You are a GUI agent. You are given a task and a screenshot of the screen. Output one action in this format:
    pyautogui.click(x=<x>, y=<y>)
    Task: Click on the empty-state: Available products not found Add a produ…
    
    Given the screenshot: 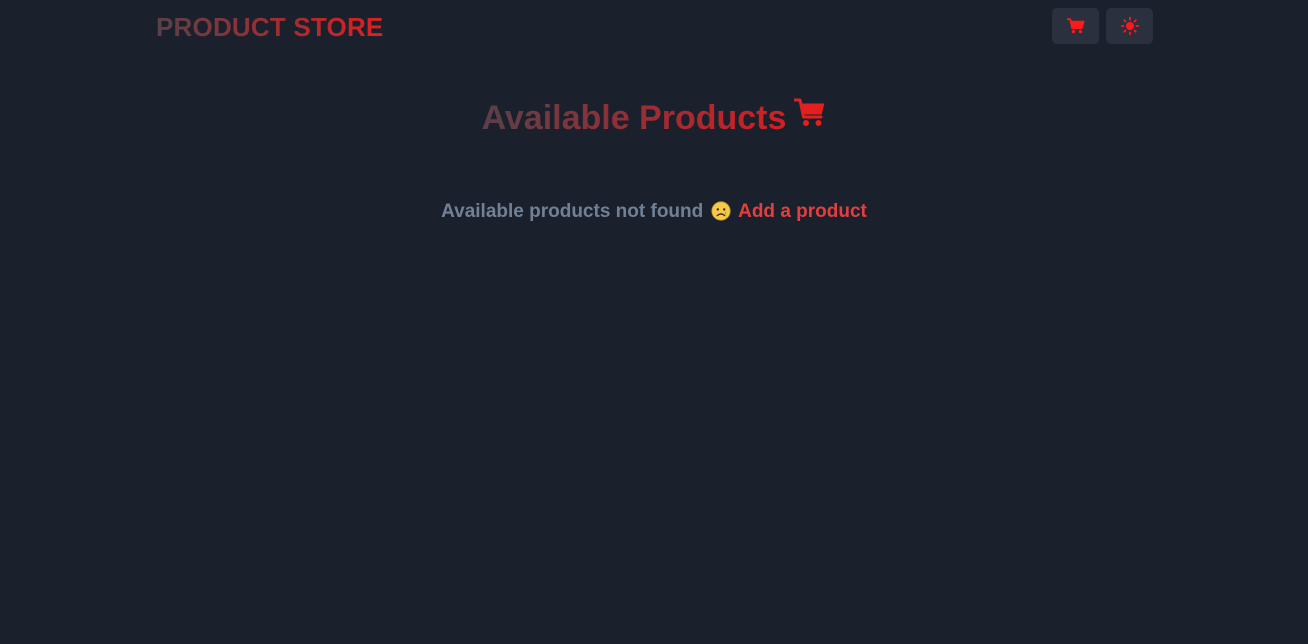 What is the action you would take?
    pyautogui.click(x=654, y=212)
    